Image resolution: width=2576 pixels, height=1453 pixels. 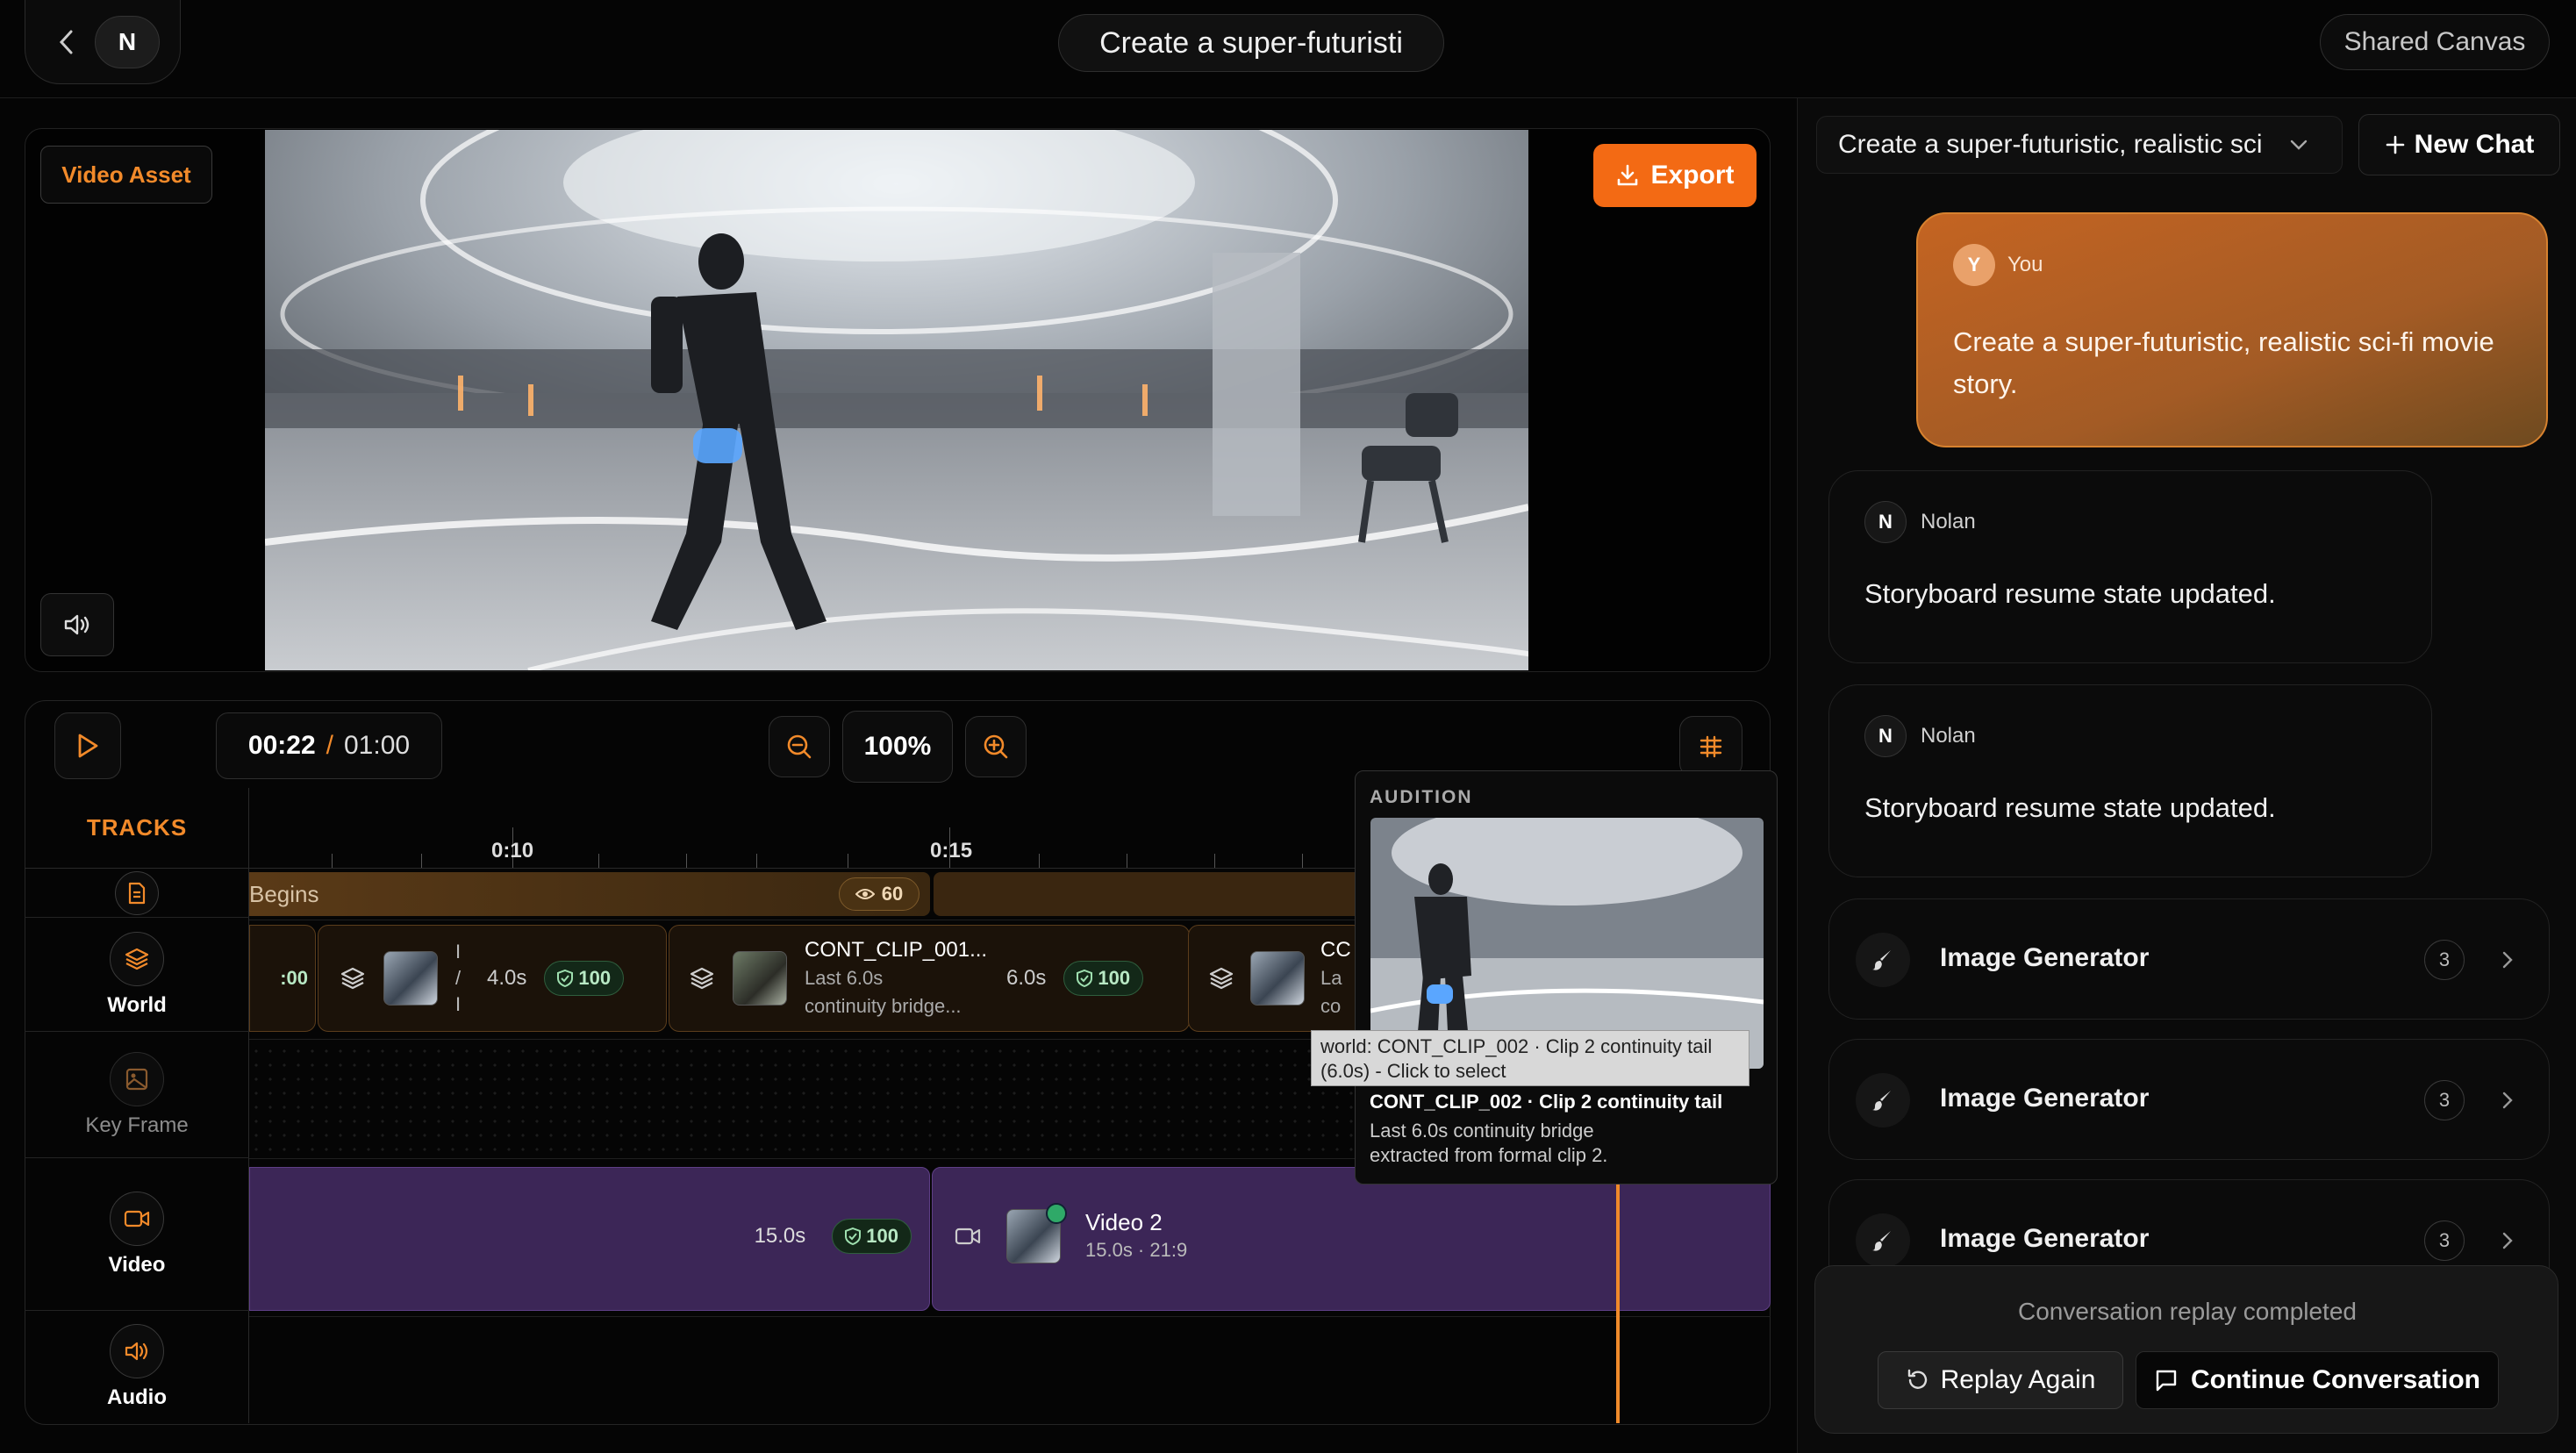 What do you see at coordinates (1026, 978) in the screenshot?
I see `clip-duration: 6.0s` at bounding box center [1026, 978].